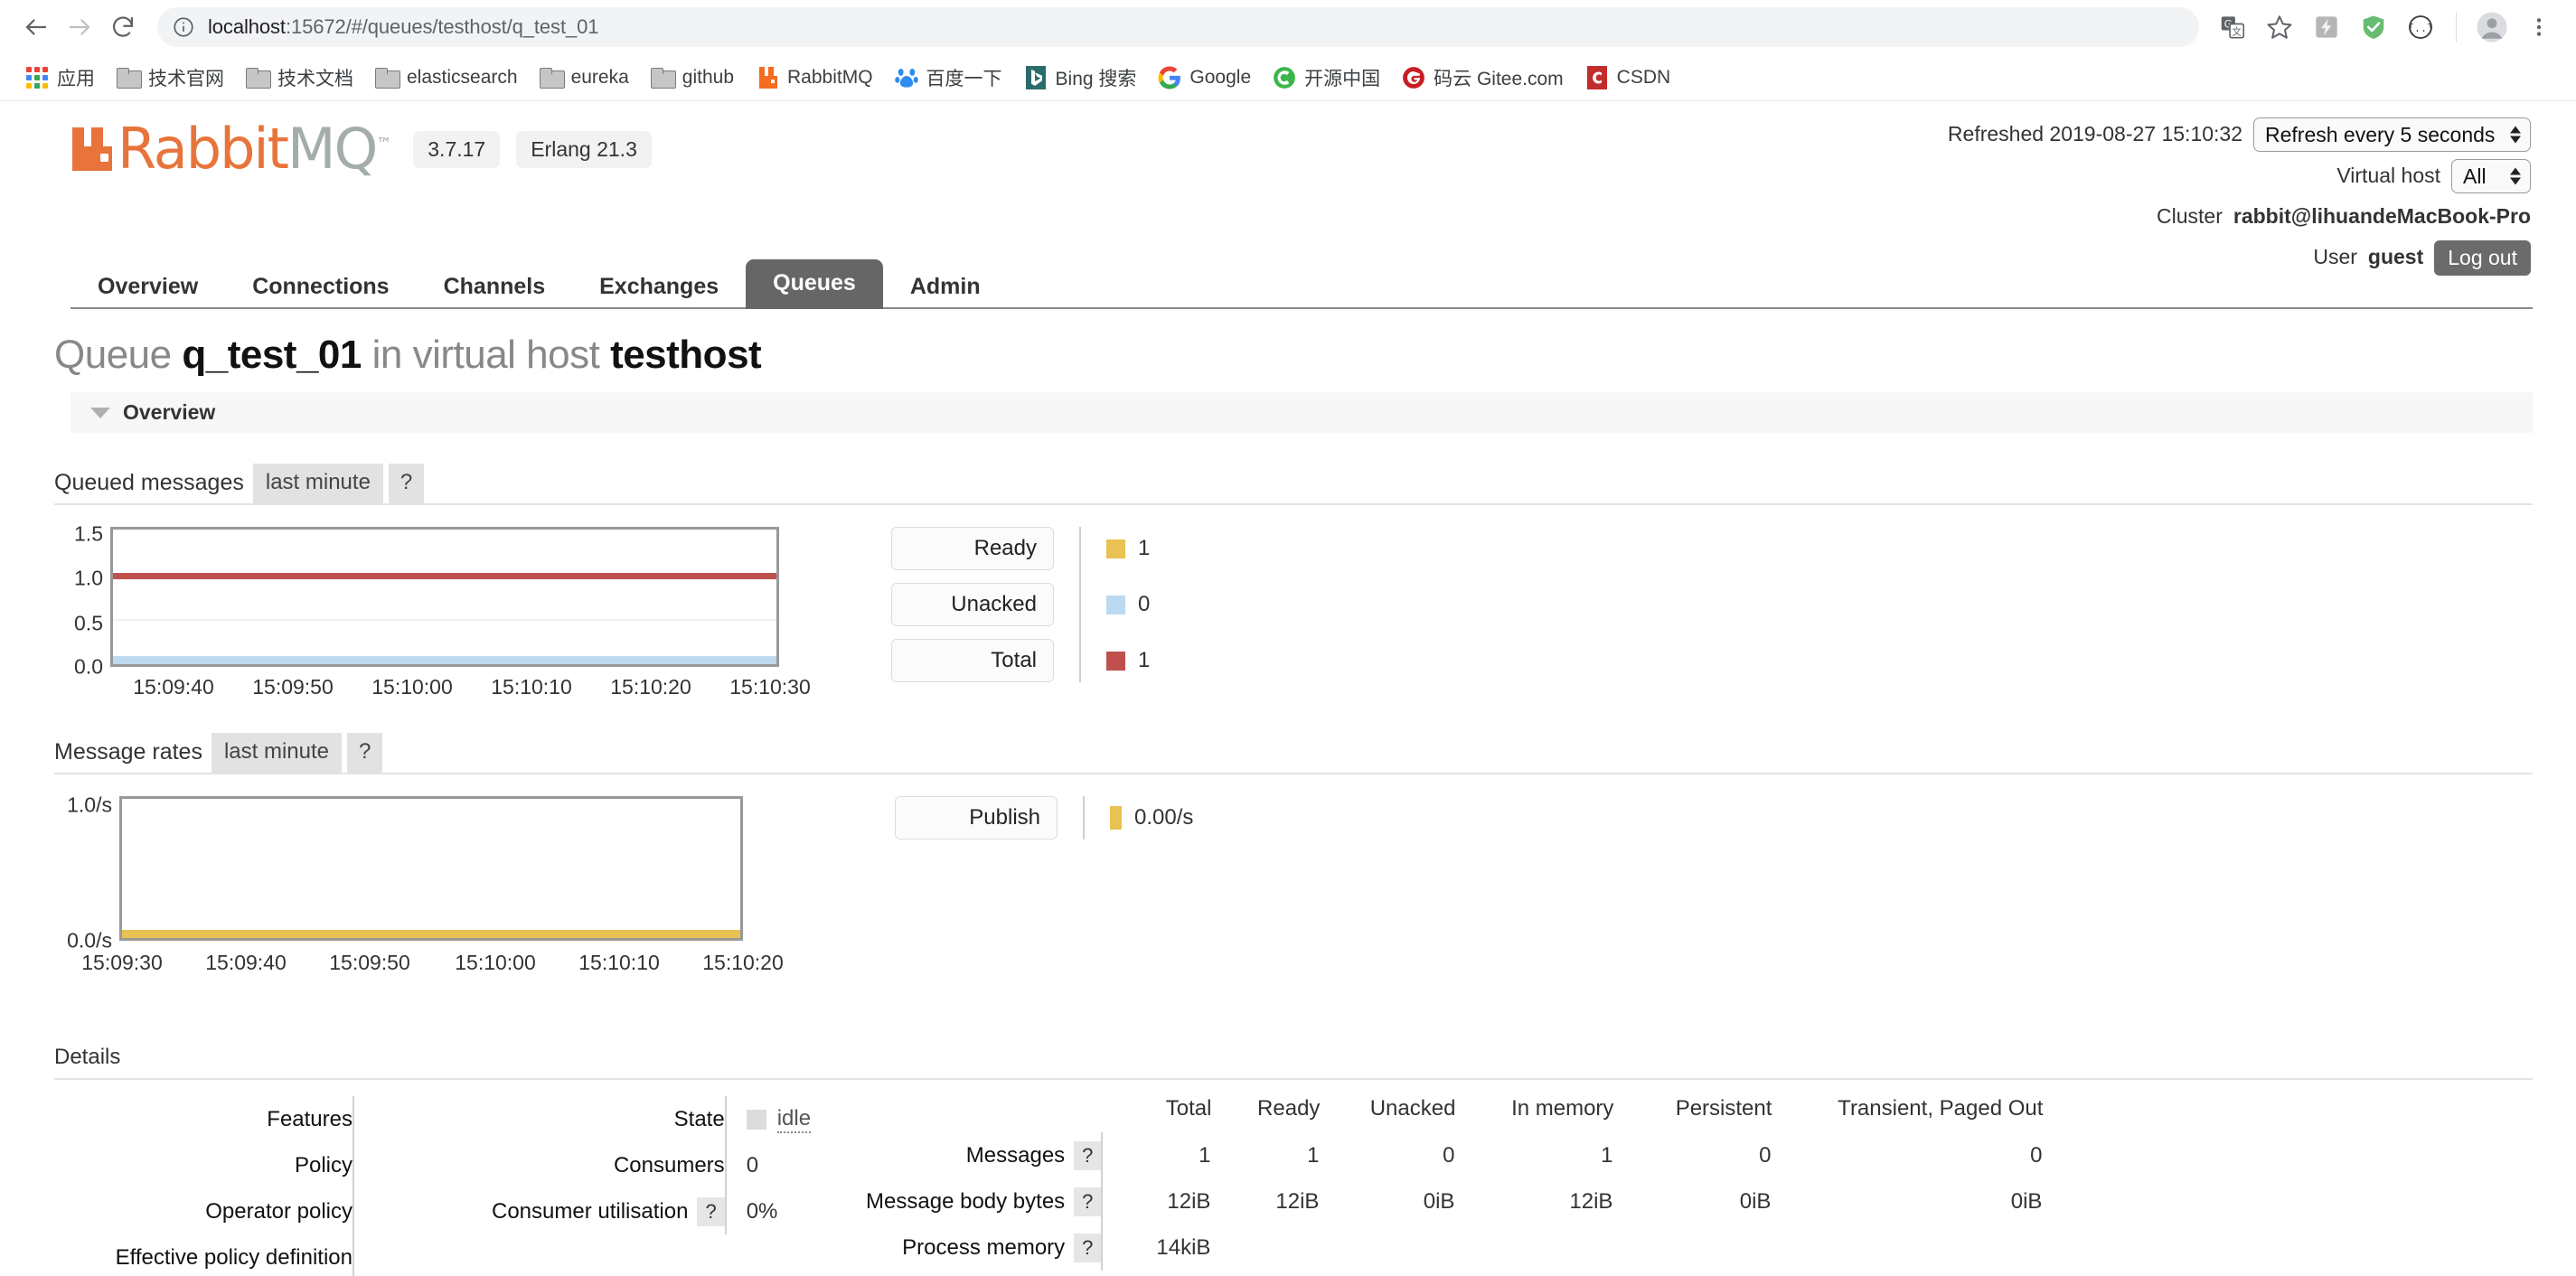 The height and width of the screenshot is (1276, 2576). Describe the element at coordinates (972, 548) in the screenshot. I see `ready-button: Ready` at that location.